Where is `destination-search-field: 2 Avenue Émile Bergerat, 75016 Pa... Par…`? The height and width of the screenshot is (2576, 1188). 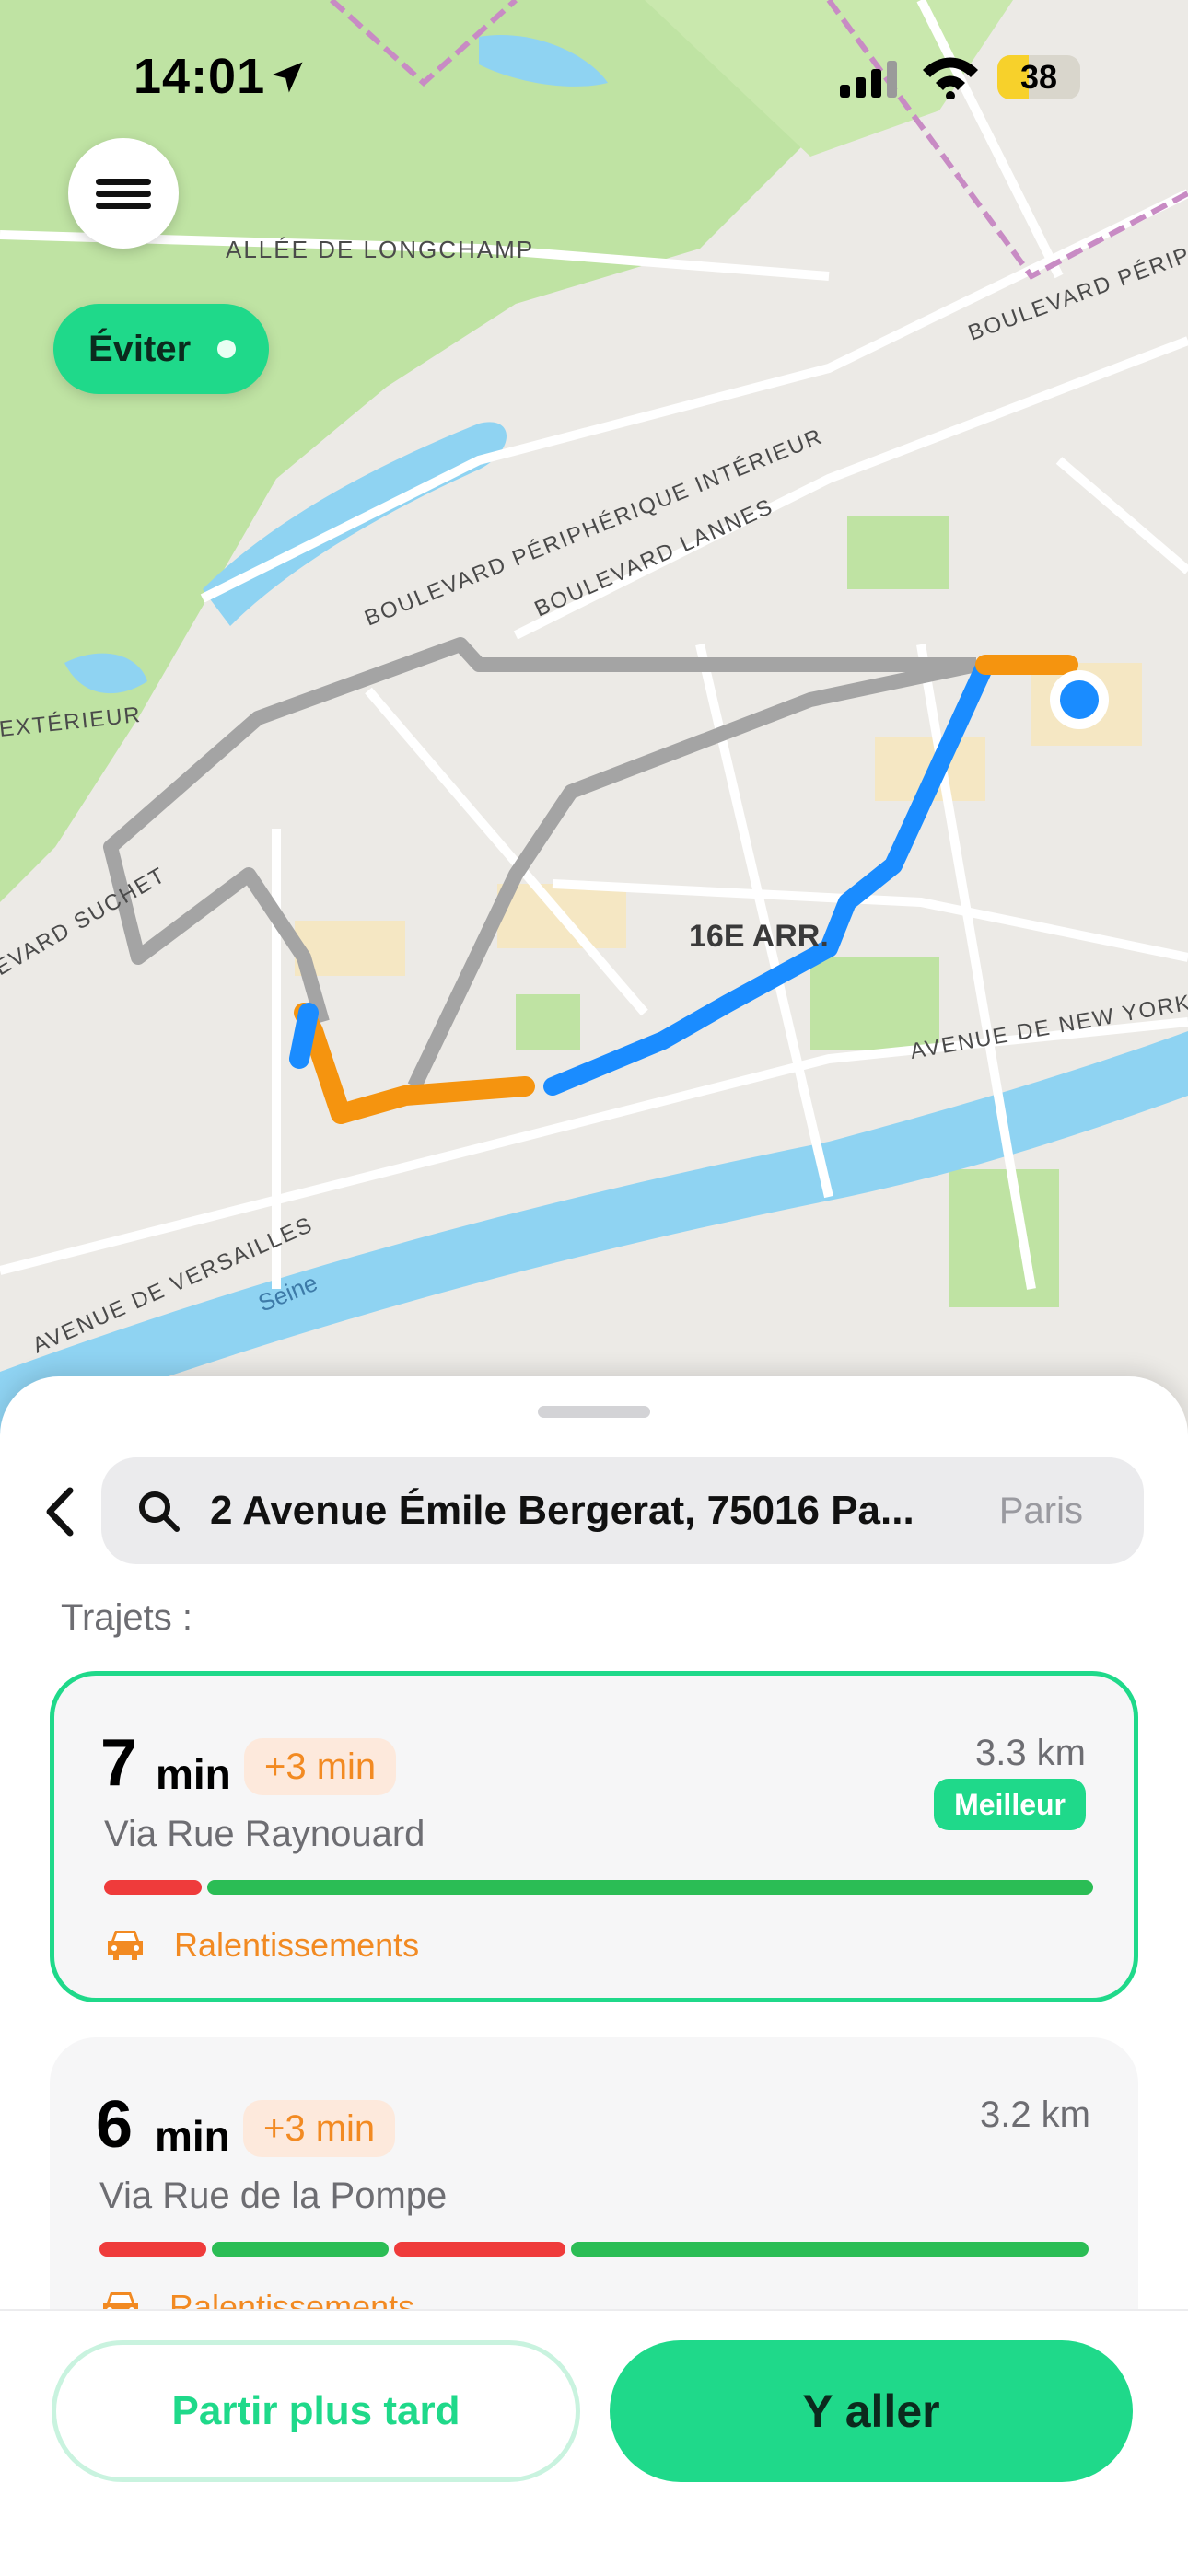 destination-search-field: 2 Avenue Émile Bergerat, 75016 Pa... Par… is located at coordinates (622, 1510).